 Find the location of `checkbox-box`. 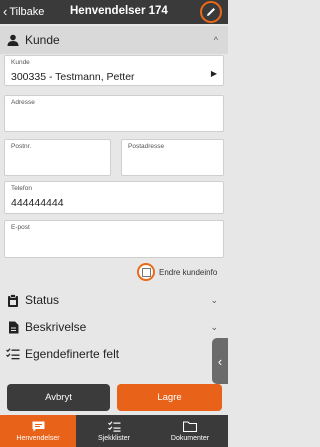

checkbox-box is located at coordinates (146, 272).